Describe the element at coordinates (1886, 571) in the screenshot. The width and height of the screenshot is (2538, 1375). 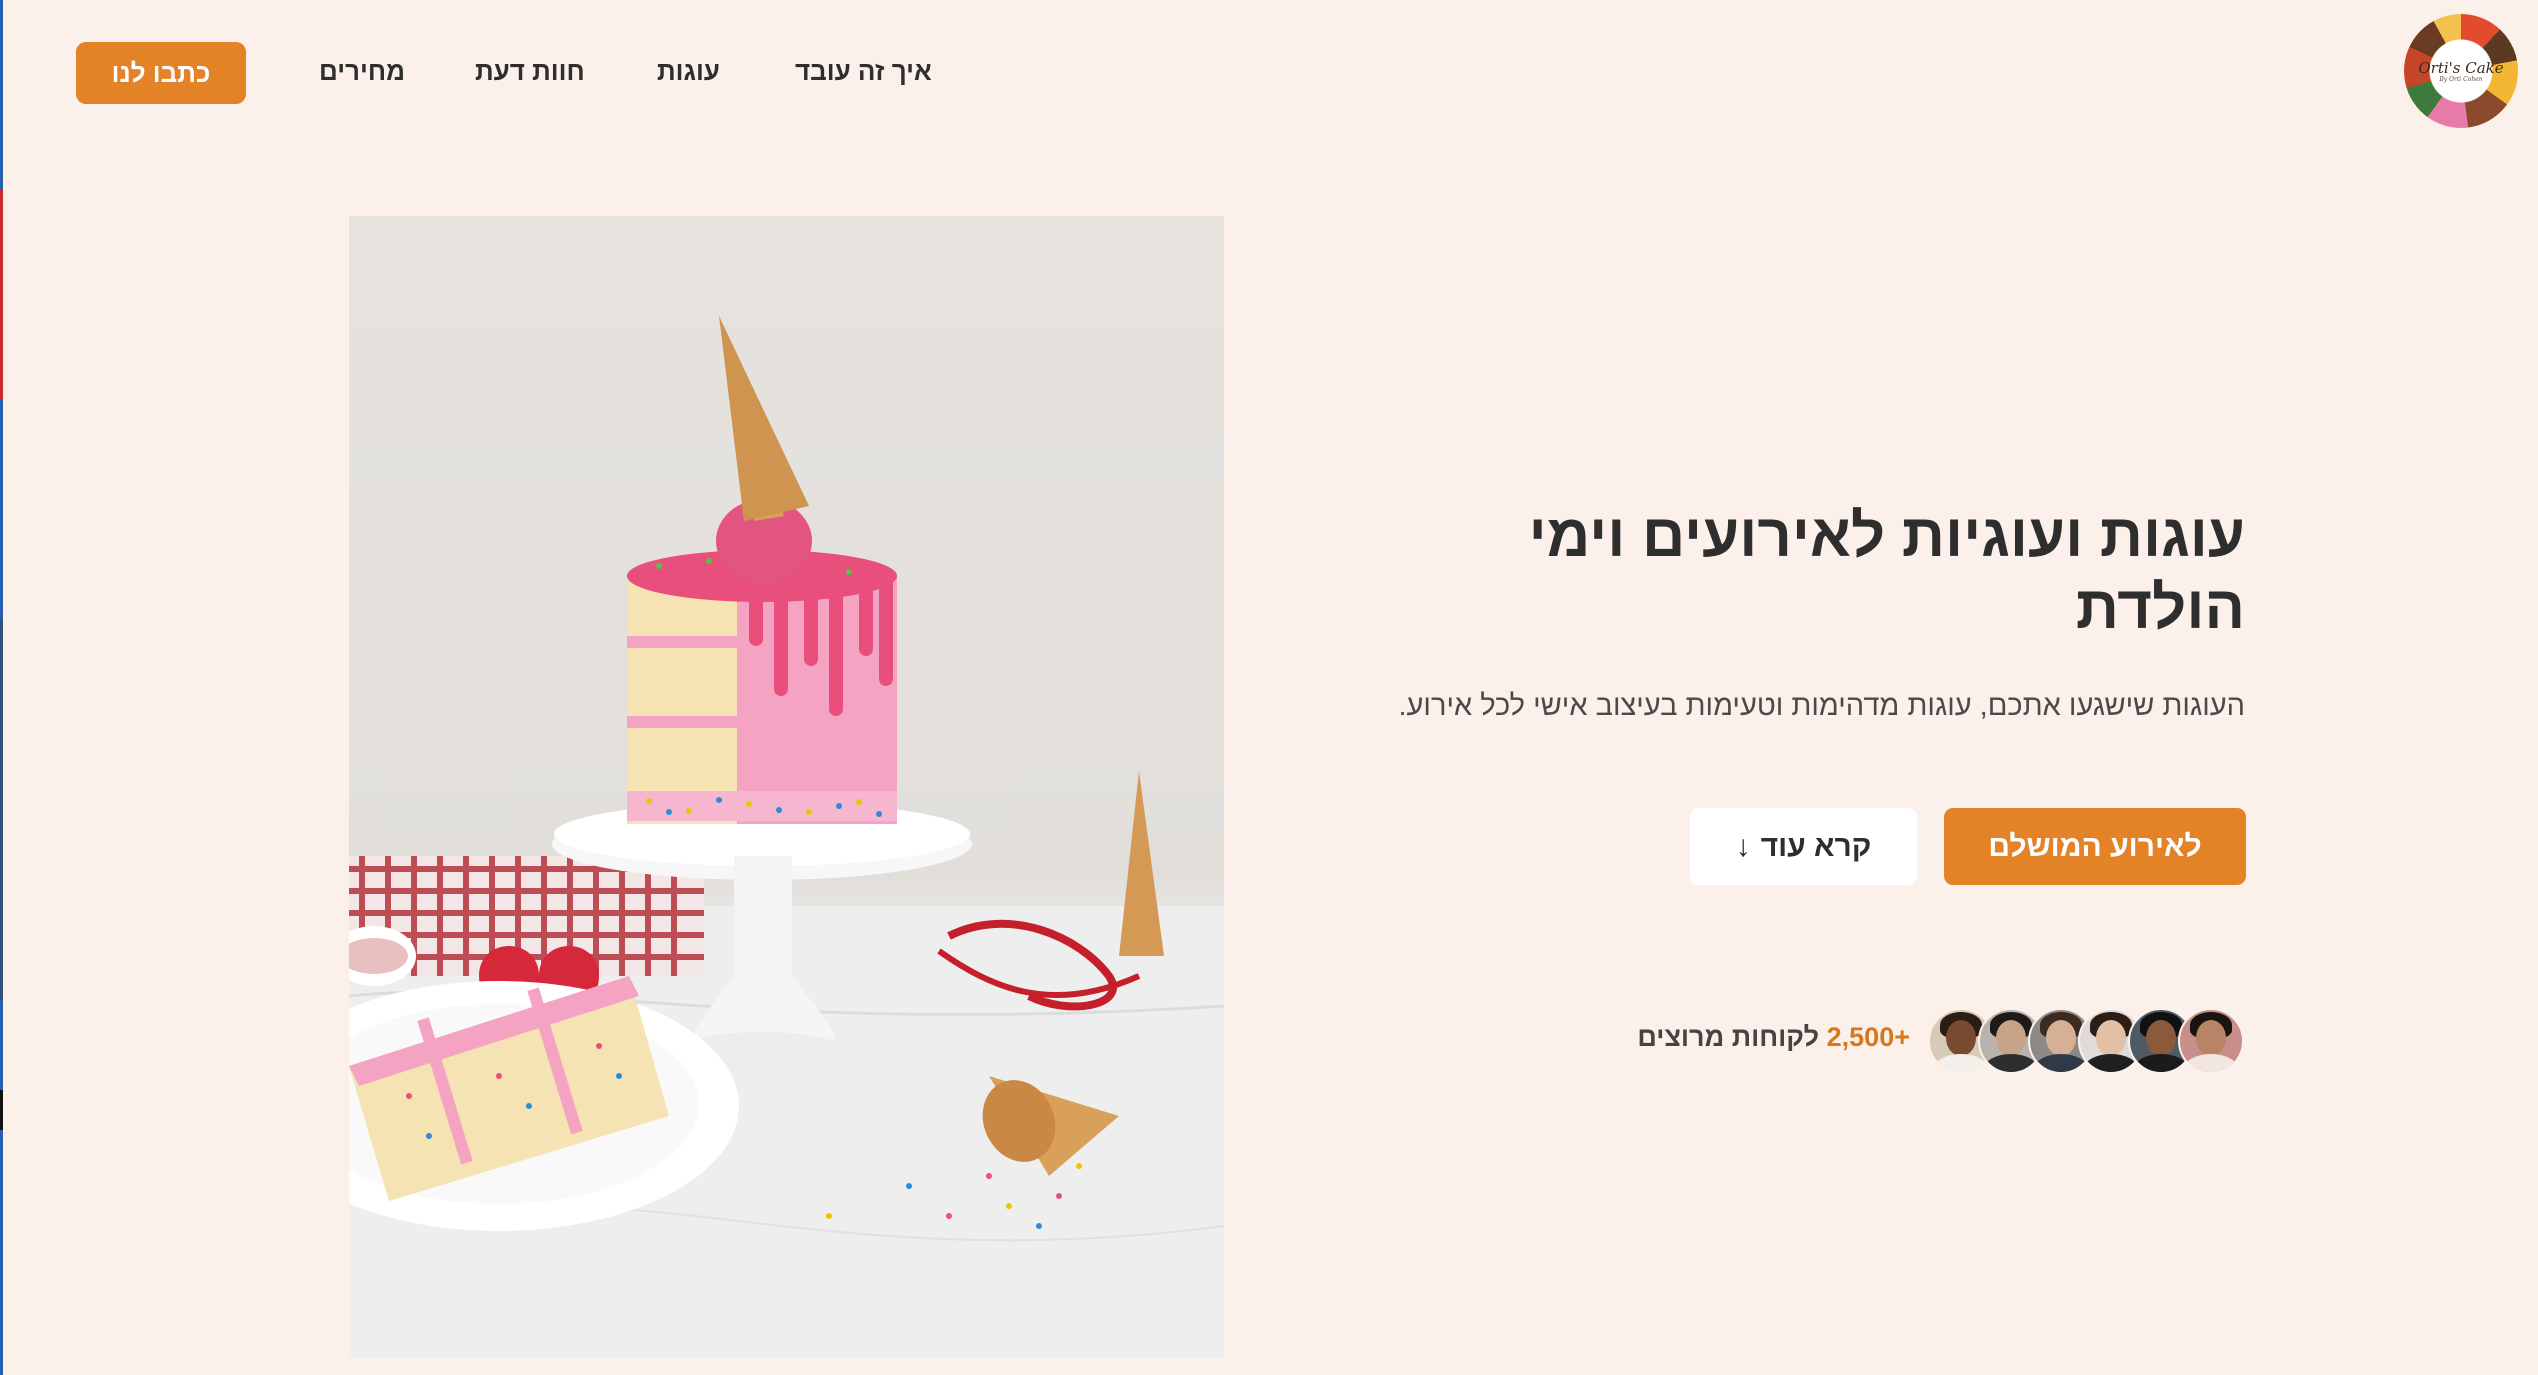
I see `hero-title: עוגות ועוגיות לאירועים וימי הולדת` at that location.